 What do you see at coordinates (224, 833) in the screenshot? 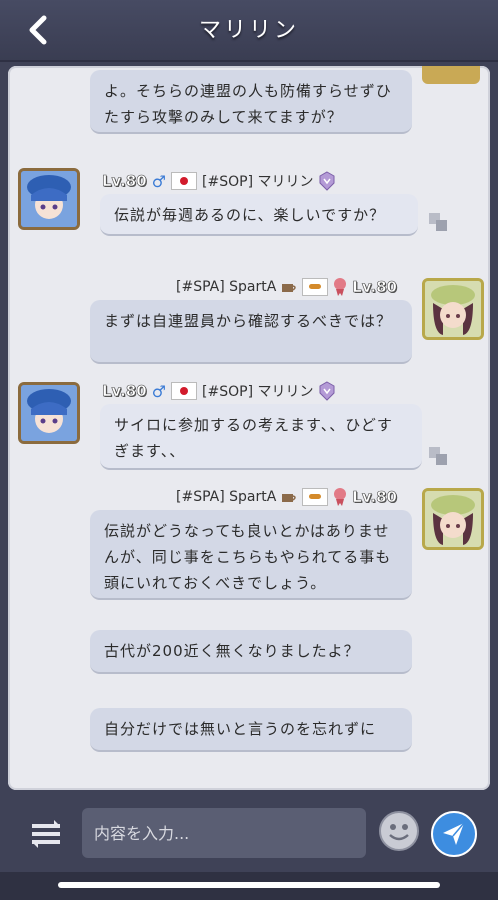
I see `message-input` at bounding box center [224, 833].